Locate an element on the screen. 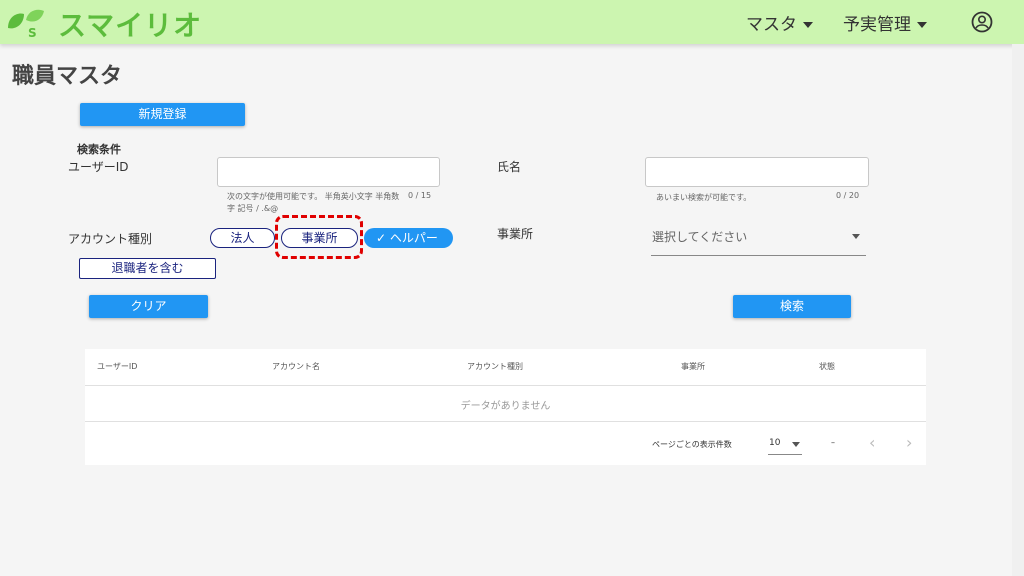  office-select: 選択してください is located at coordinates (758, 239).